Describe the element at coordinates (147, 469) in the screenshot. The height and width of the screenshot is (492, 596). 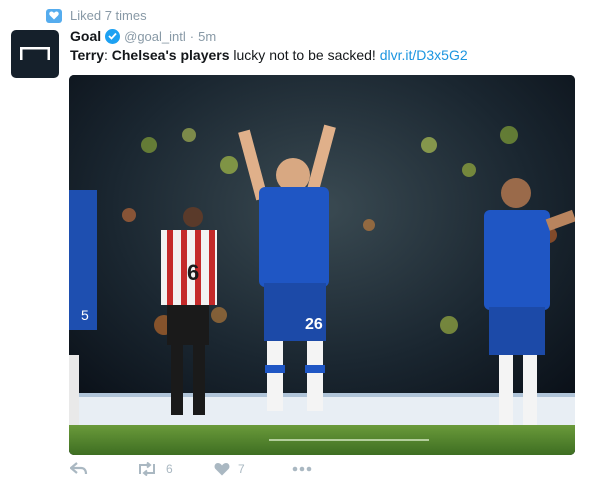
I see `retweet-icon` at that location.